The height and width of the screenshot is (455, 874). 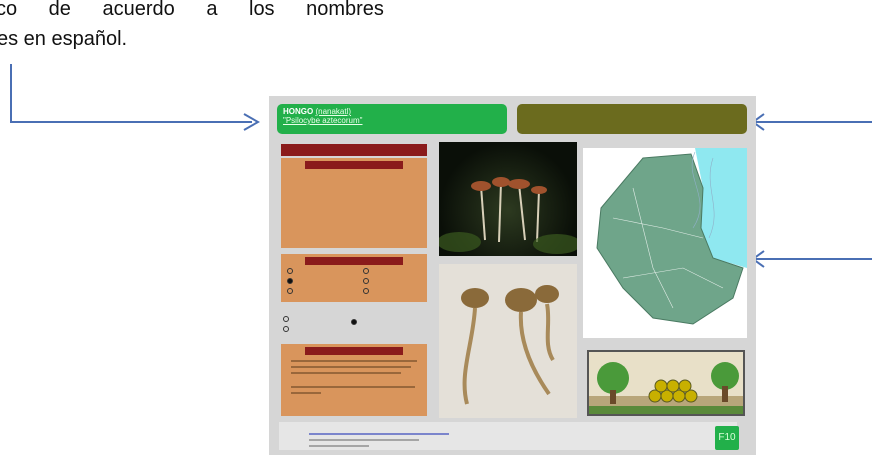 I want to click on right-arrow-top, so click(x=811, y=122).